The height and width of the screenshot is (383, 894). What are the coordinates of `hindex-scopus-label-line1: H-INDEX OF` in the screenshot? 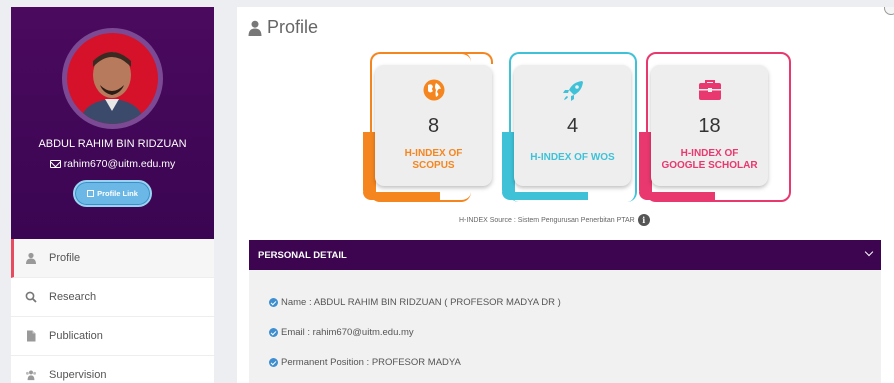 It's located at (433, 153).